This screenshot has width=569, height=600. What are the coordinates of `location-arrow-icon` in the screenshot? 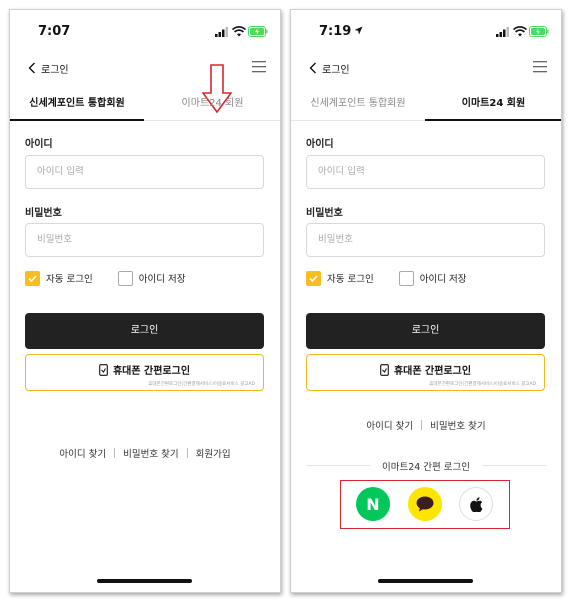 It's located at (358, 30).